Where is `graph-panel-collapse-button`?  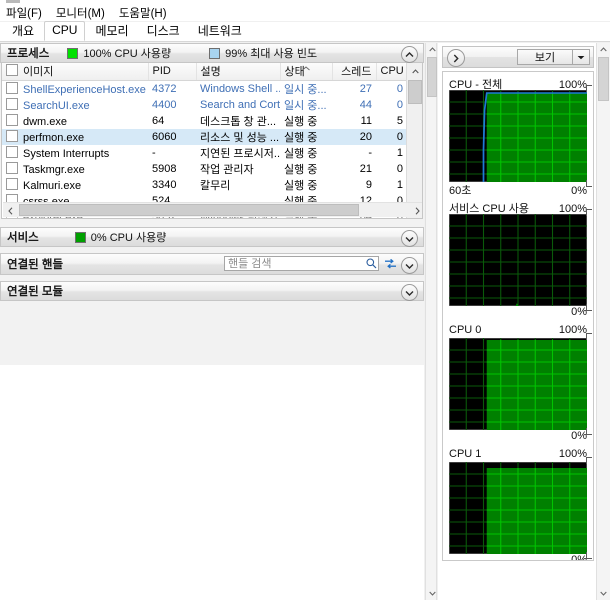
graph-panel-collapse-button is located at coordinates (456, 58).